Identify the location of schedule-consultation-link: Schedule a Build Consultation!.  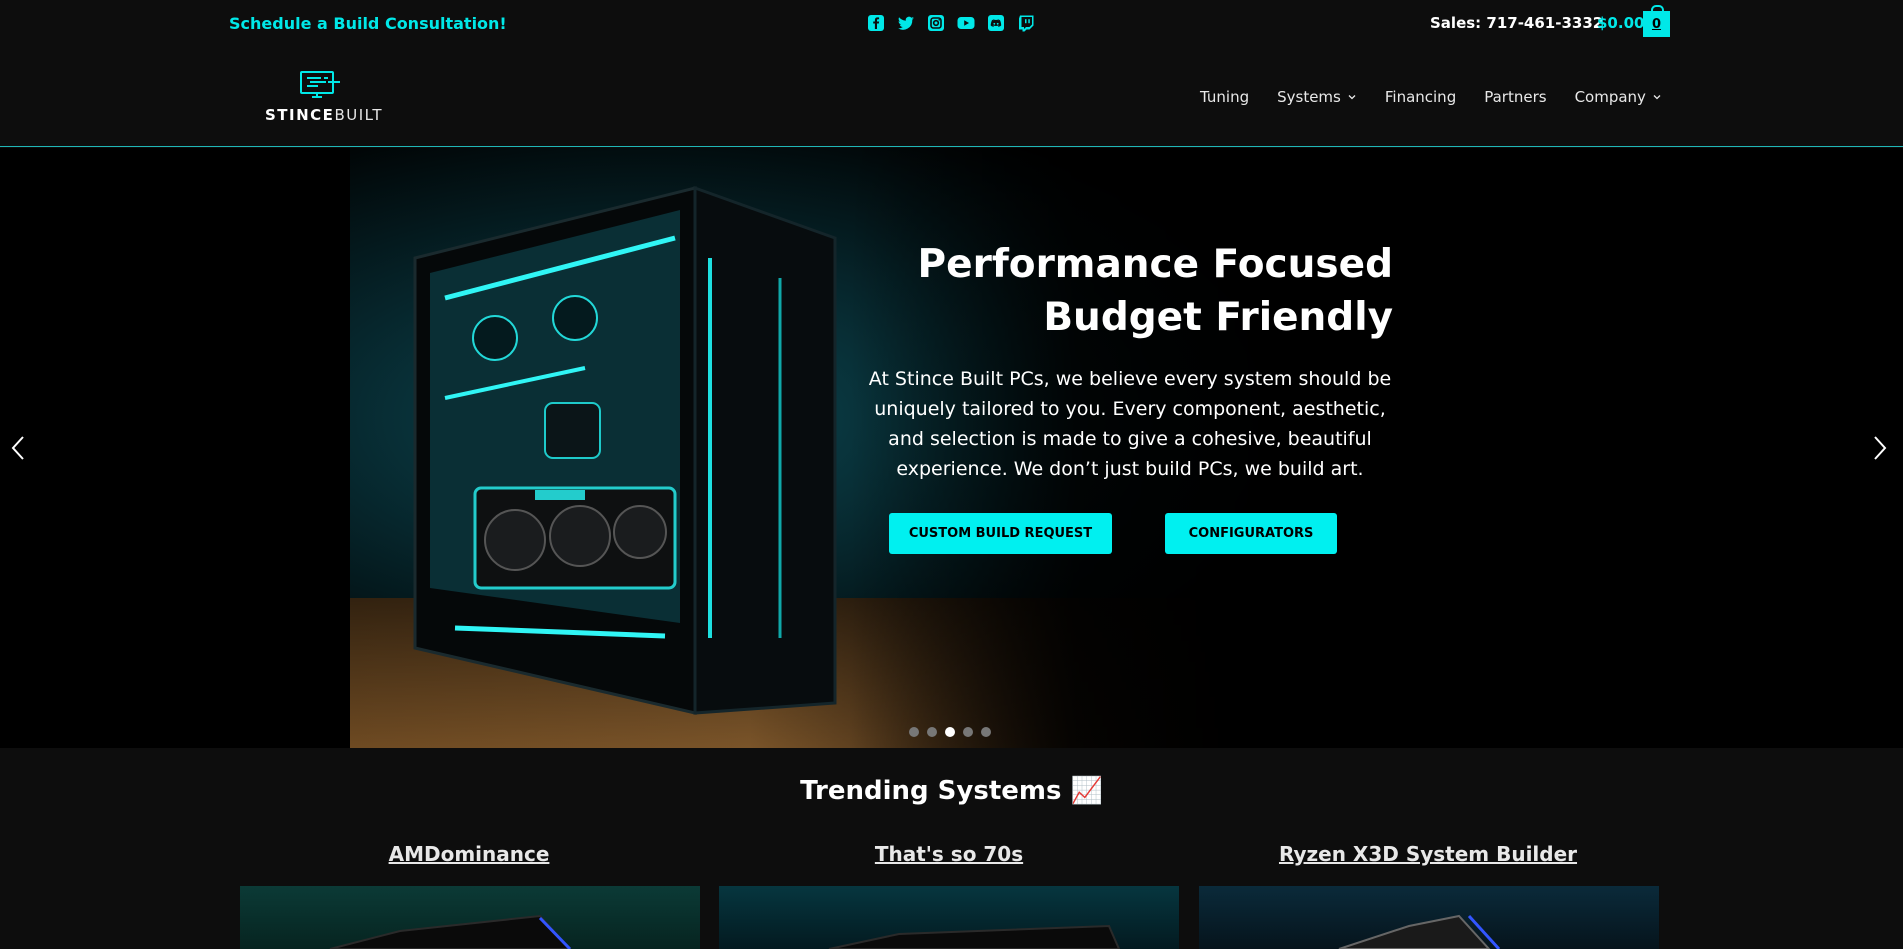
(368, 23).